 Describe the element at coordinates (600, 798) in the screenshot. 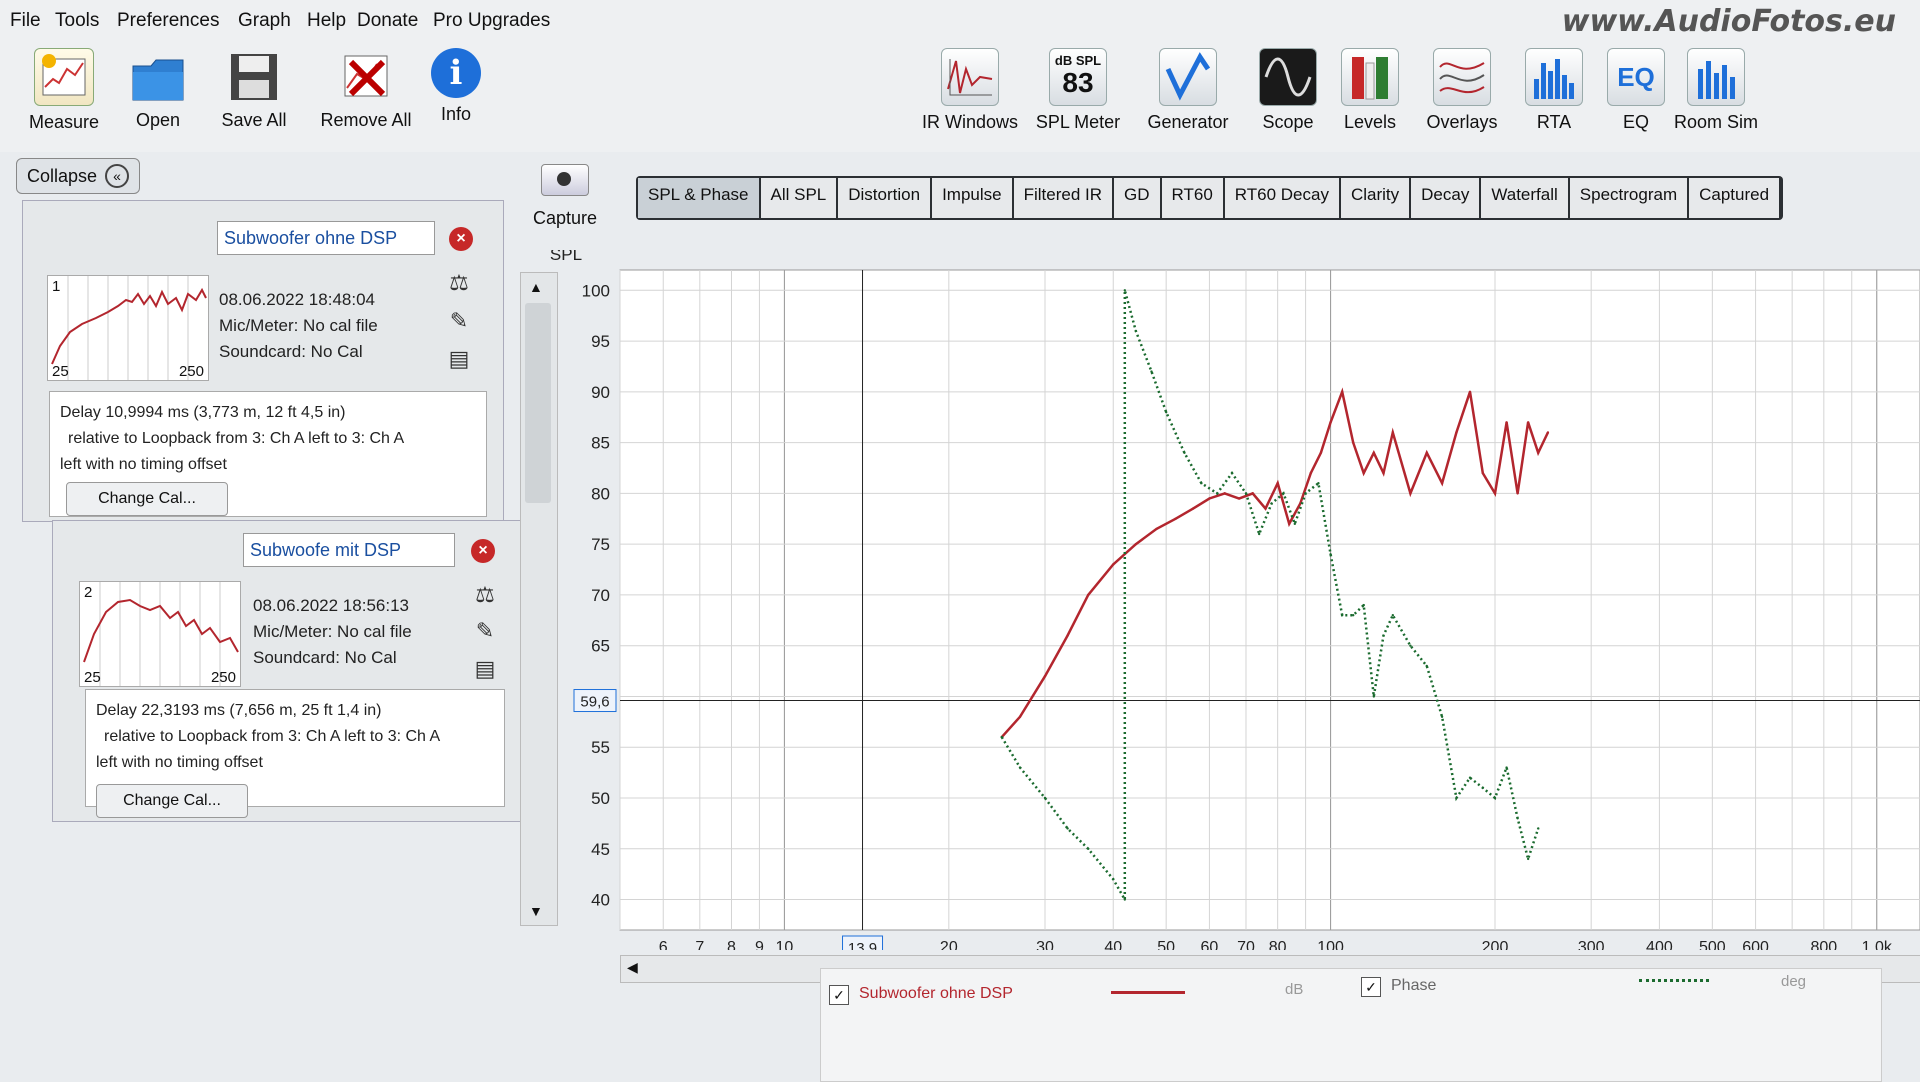

I see `y-tick-label: 50` at that location.